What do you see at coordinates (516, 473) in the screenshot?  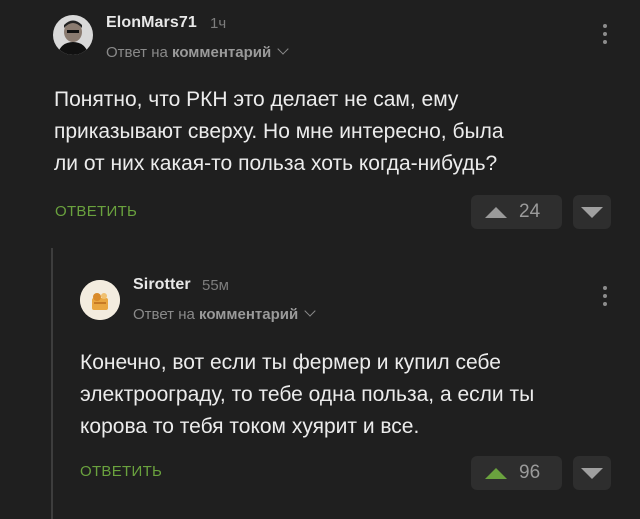 I see `upvote-button: 96` at bounding box center [516, 473].